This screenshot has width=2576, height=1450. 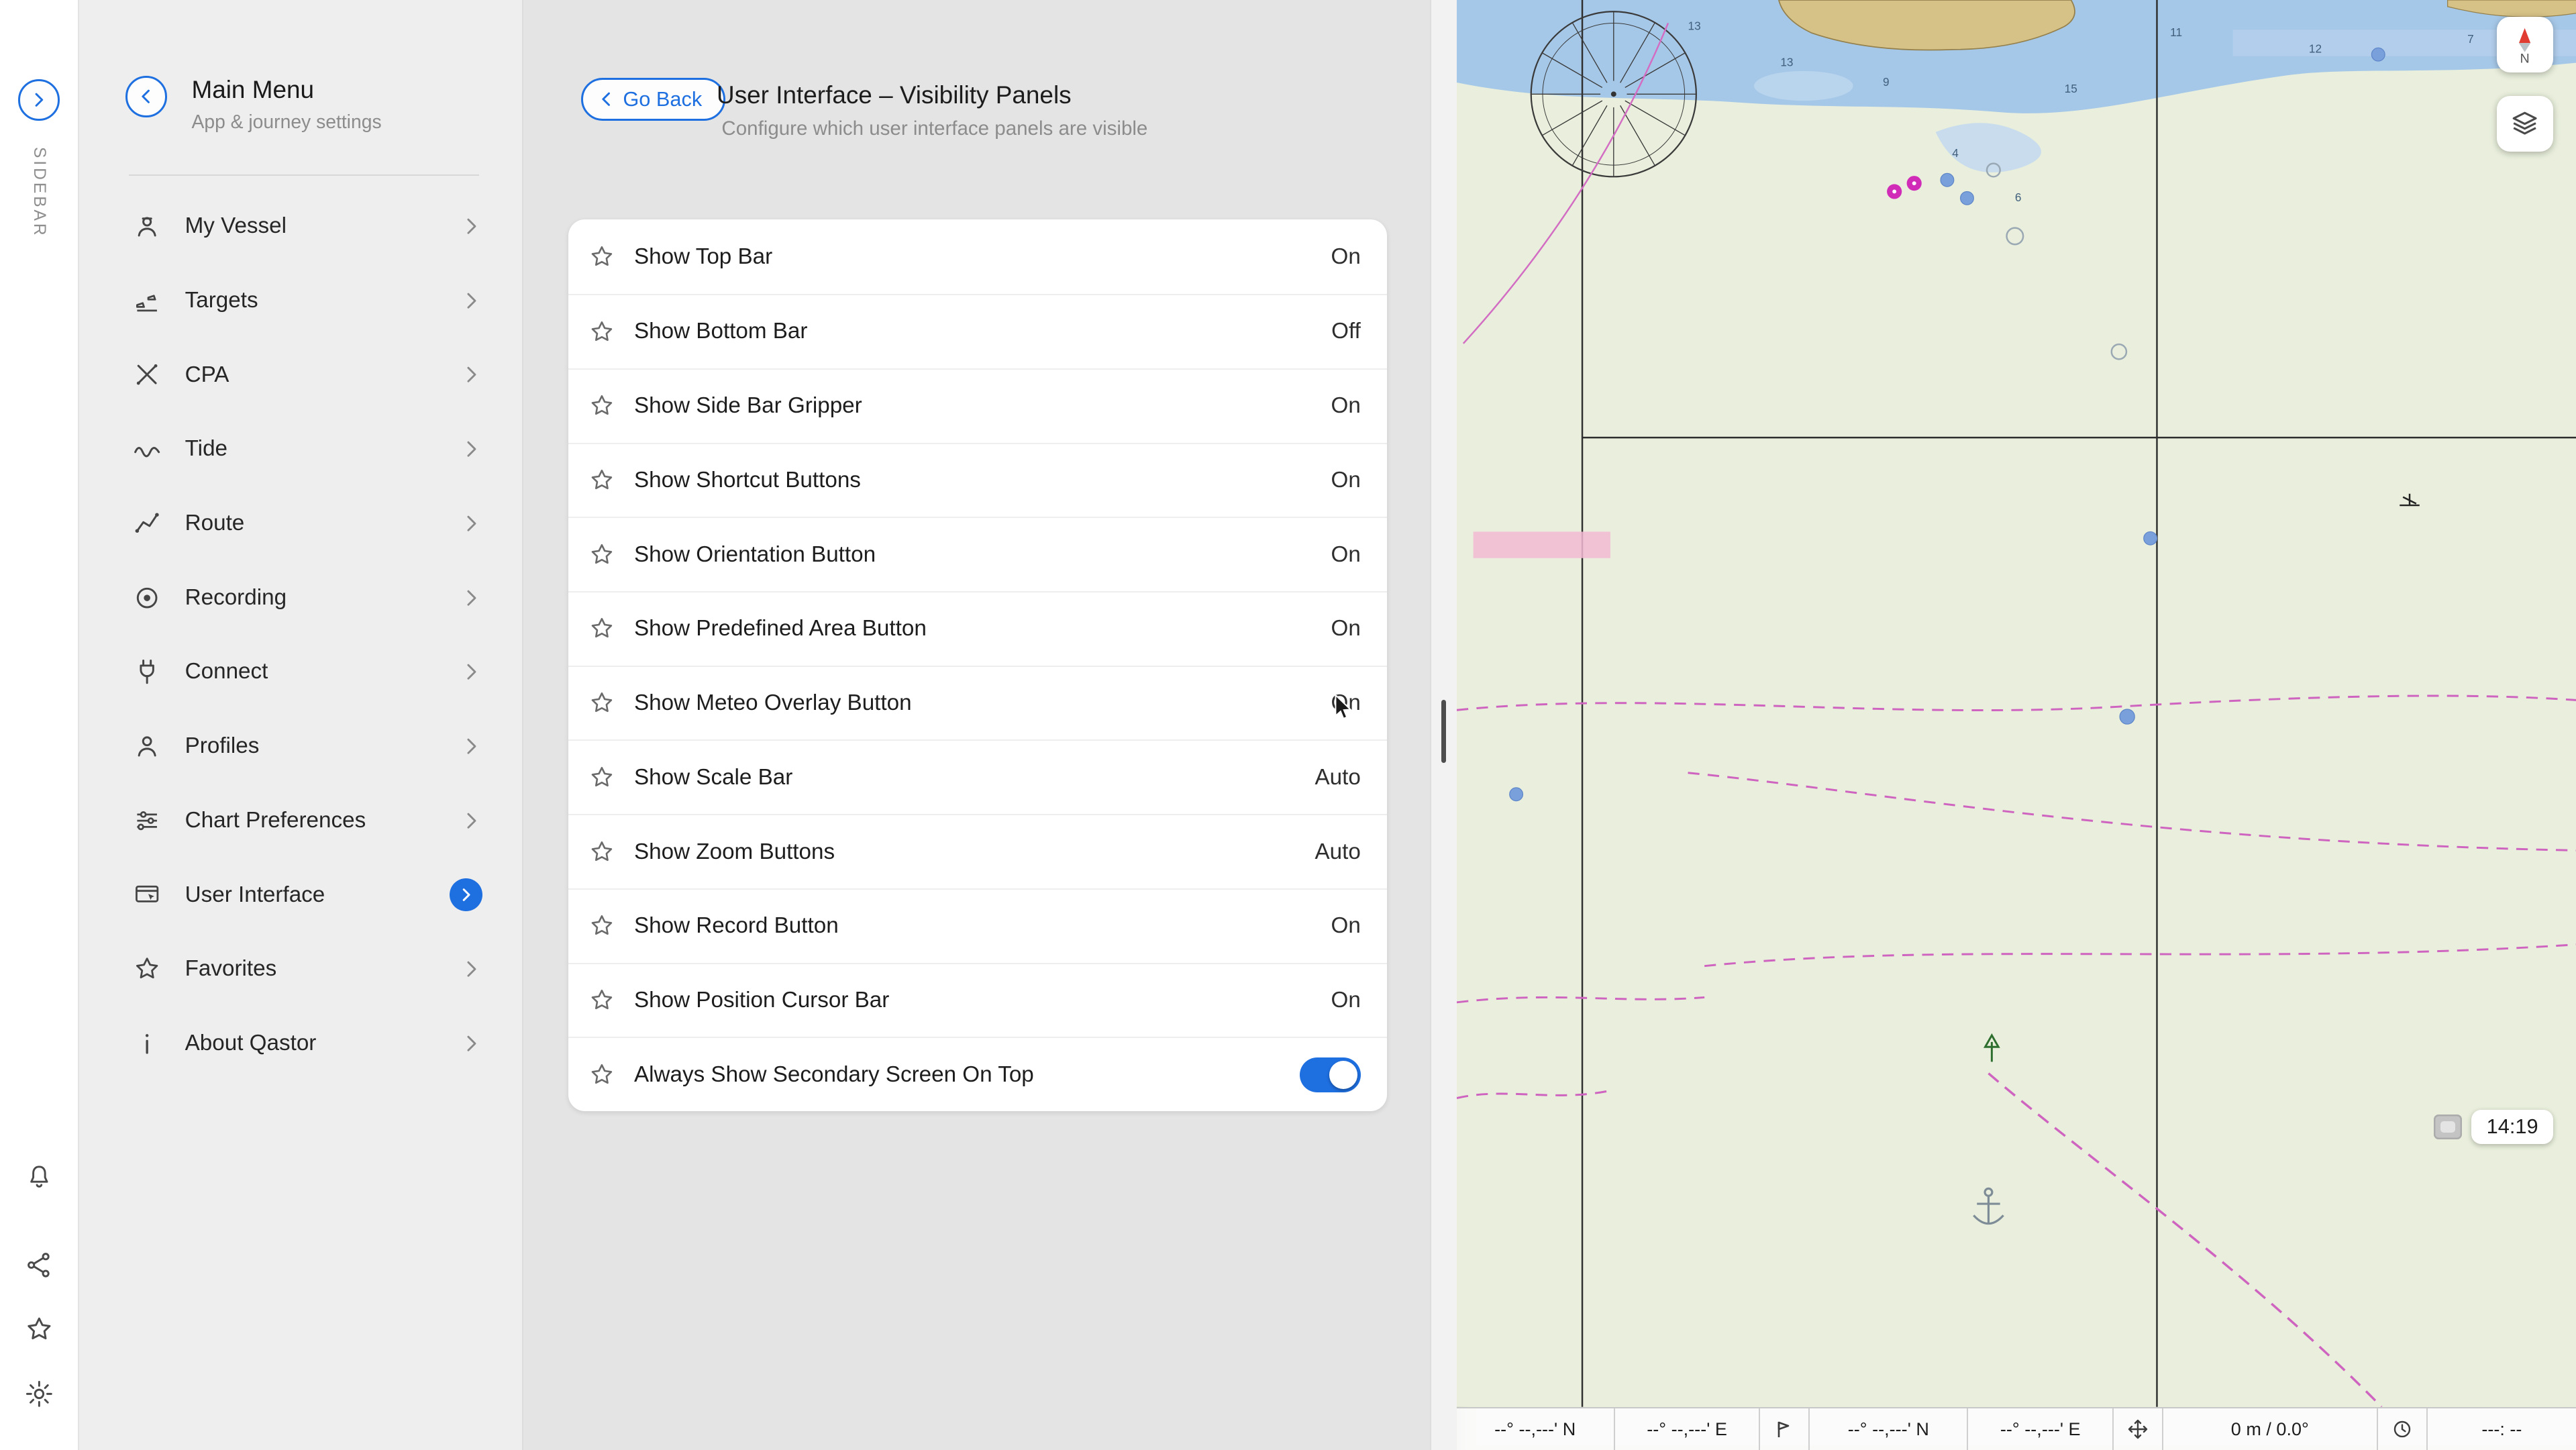 What do you see at coordinates (978, 331) in the screenshot?
I see `setting-row-show-bottom-bar: Show Bottom Bar Off` at bounding box center [978, 331].